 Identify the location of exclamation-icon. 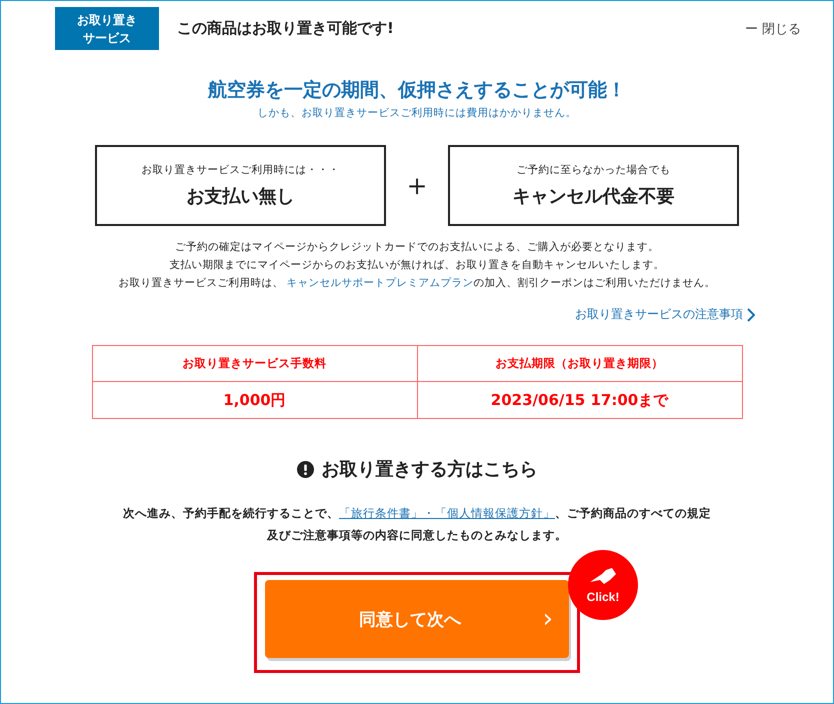
(305, 469).